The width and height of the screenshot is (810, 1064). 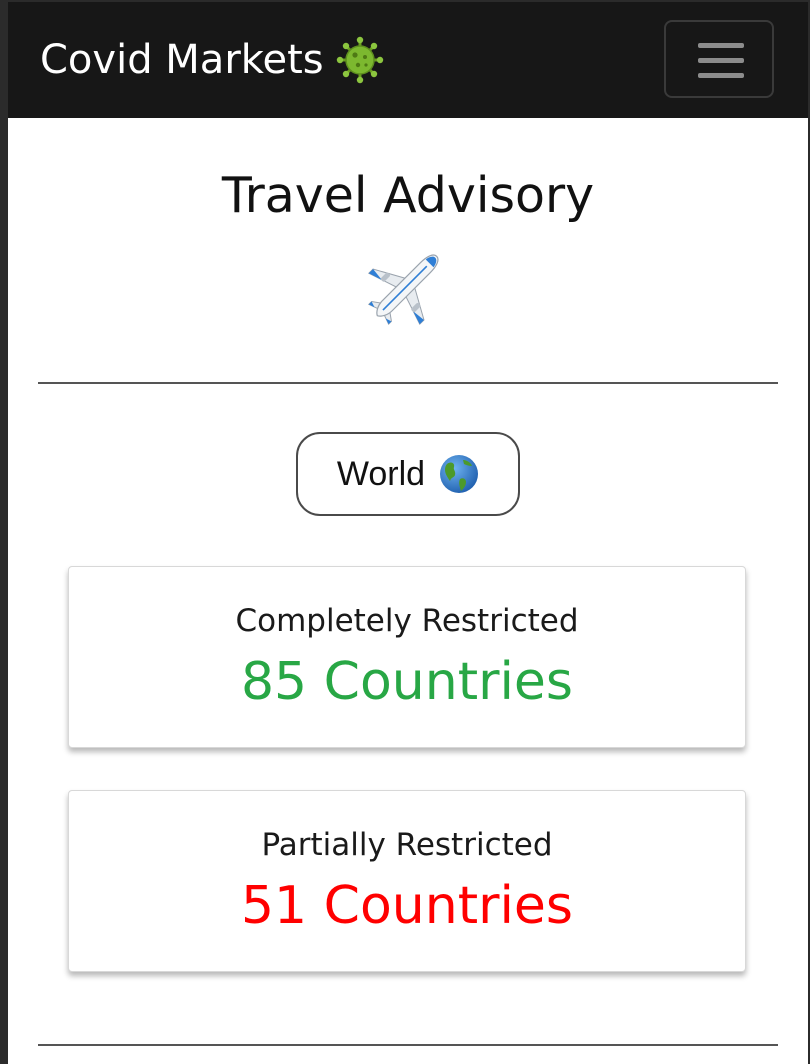 What do you see at coordinates (360, 60) in the screenshot?
I see `virus-icon` at bounding box center [360, 60].